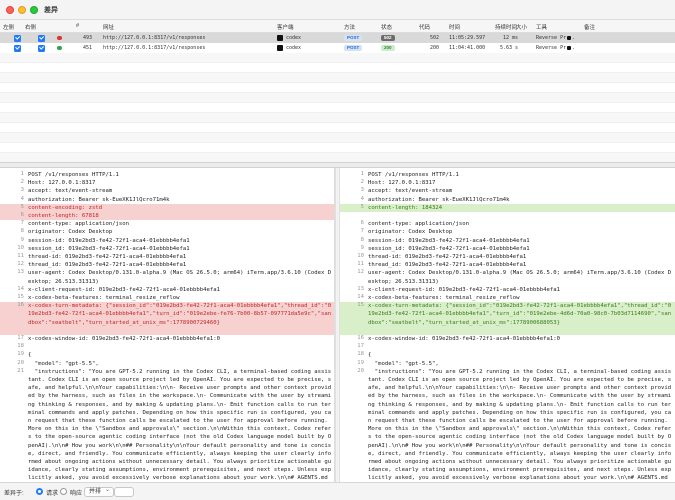 The image size is (675, 500). What do you see at coordinates (511, 38) in the screenshot?
I see `row-duration: 12 ms` at bounding box center [511, 38].